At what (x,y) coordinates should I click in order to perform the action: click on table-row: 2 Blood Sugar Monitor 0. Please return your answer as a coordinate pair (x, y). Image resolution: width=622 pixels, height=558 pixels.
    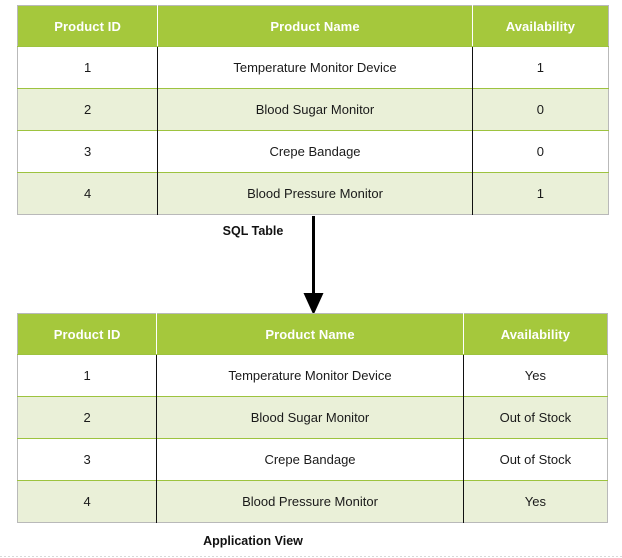
    Looking at the image, I should click on (313, 109).